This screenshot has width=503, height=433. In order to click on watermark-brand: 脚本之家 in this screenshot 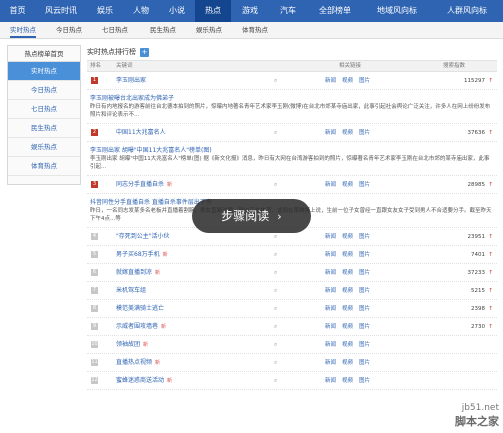, I will do `click(477, 421)`.